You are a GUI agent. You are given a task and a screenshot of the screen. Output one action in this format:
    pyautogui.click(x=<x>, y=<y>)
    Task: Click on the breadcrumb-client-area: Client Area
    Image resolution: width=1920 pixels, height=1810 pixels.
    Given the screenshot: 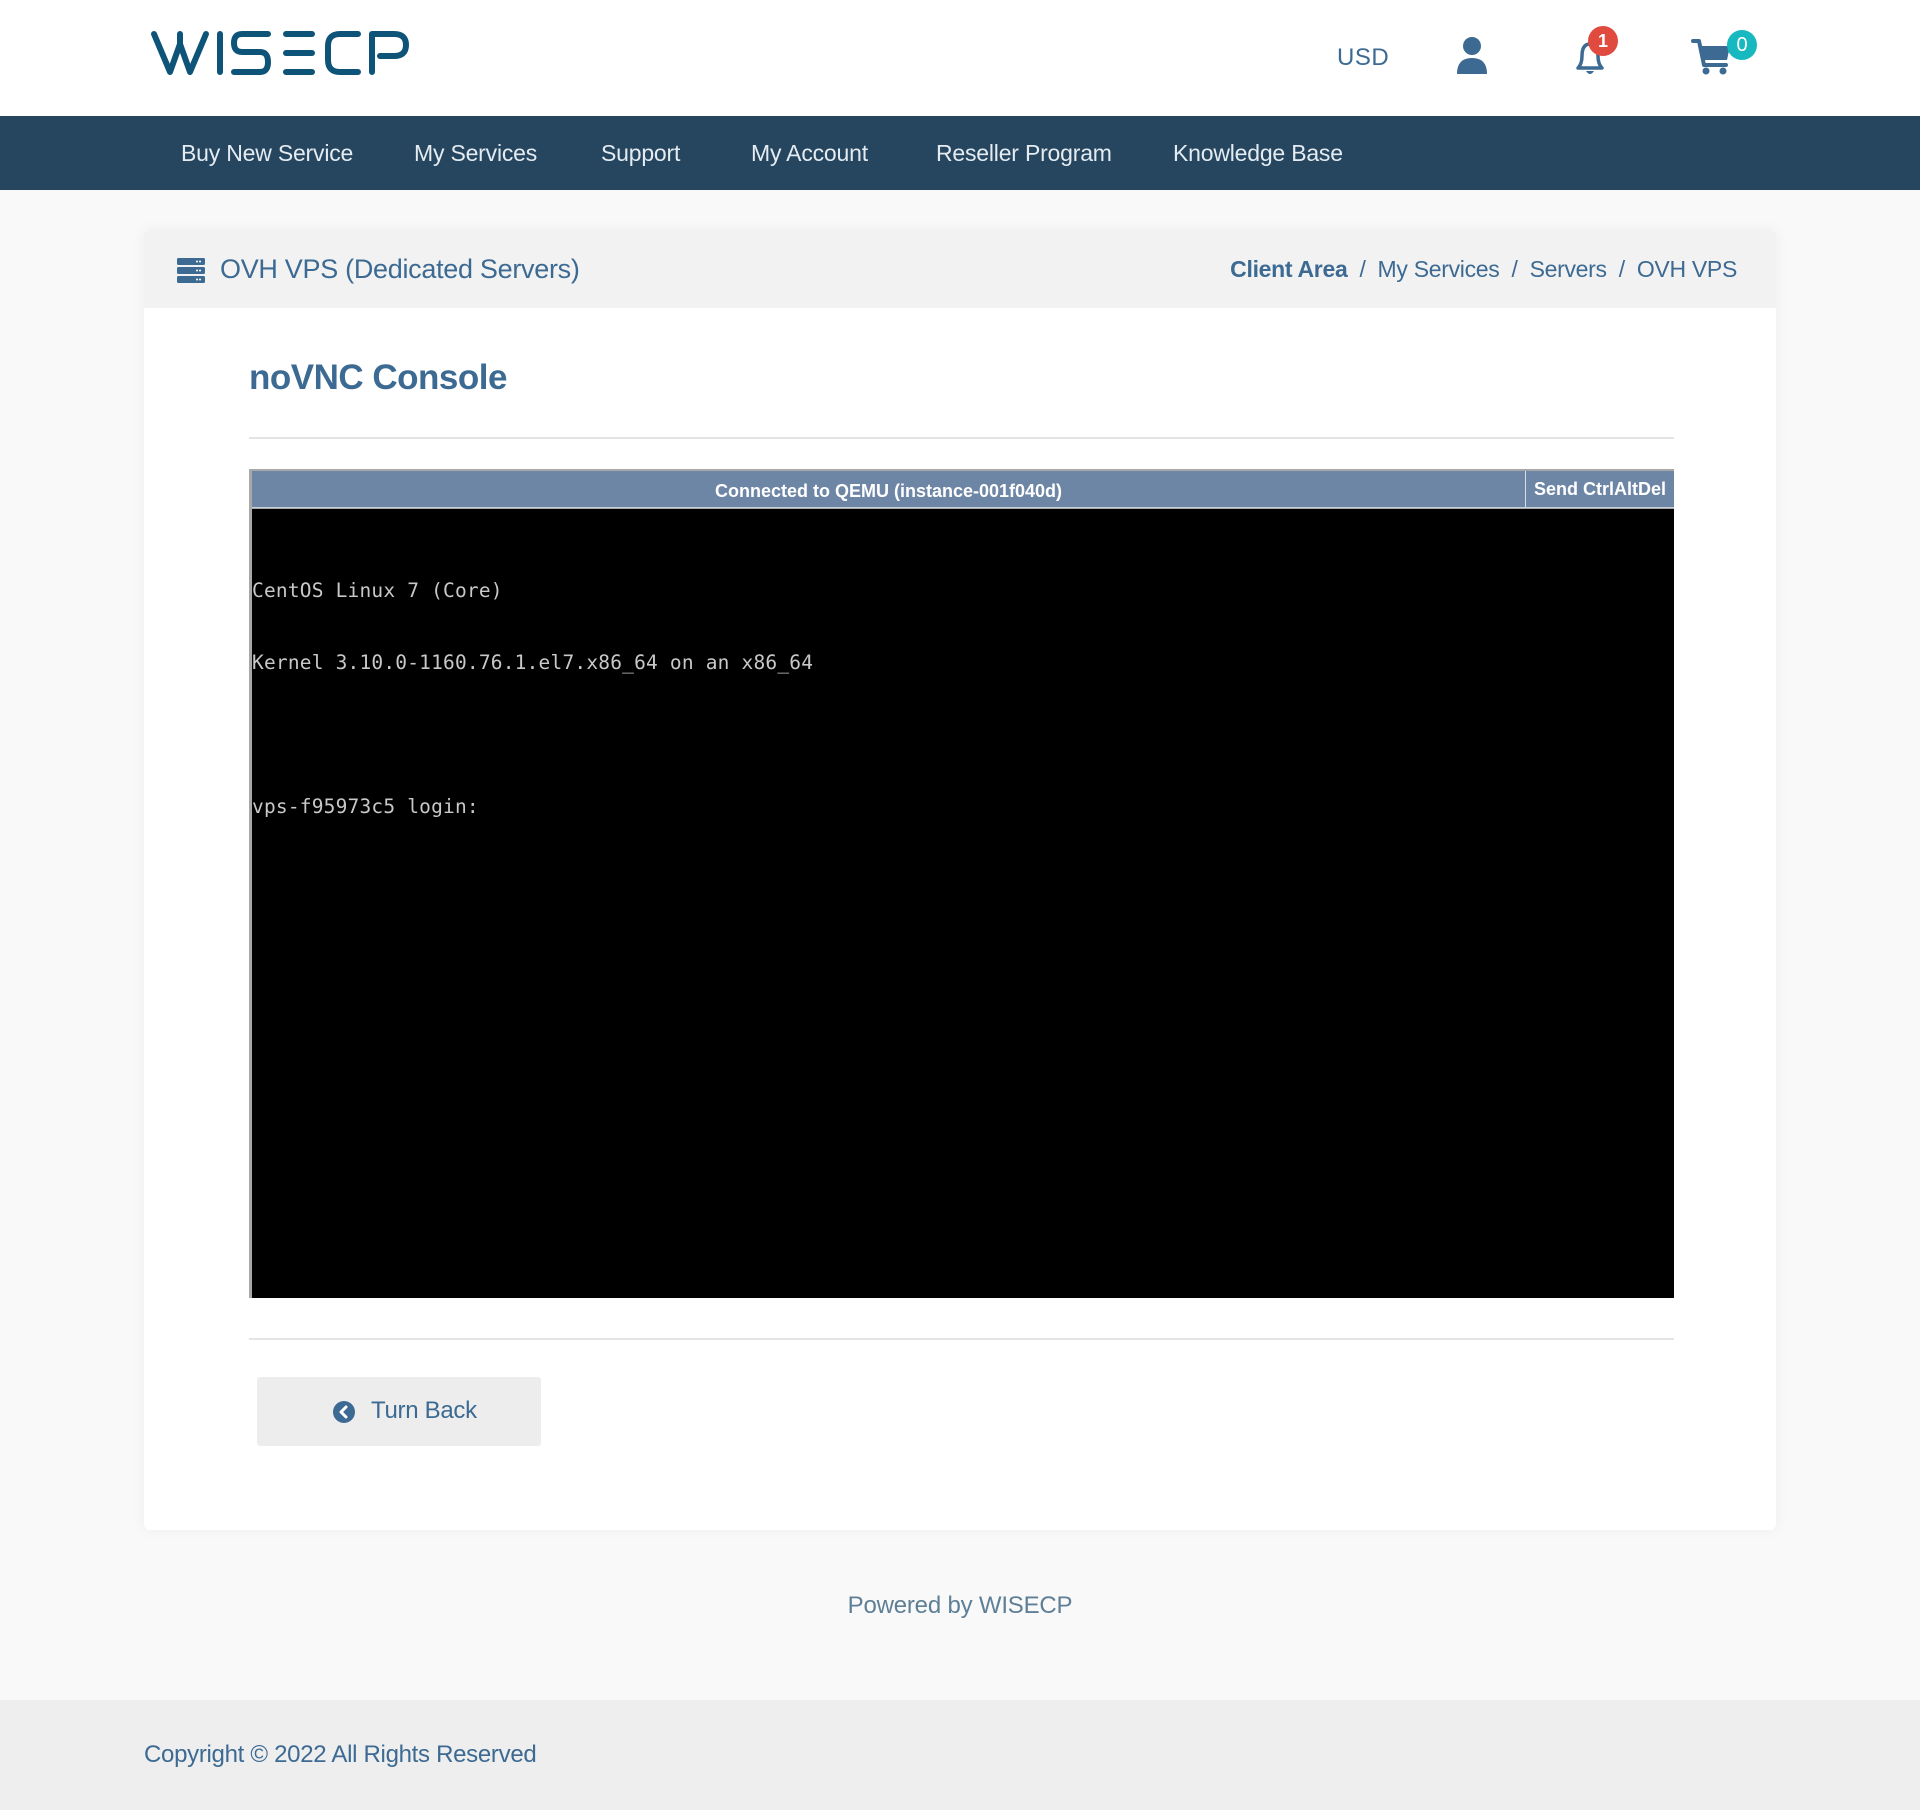 What is the action you would take?
    pyautogui.click(x=1289, y=269)
    